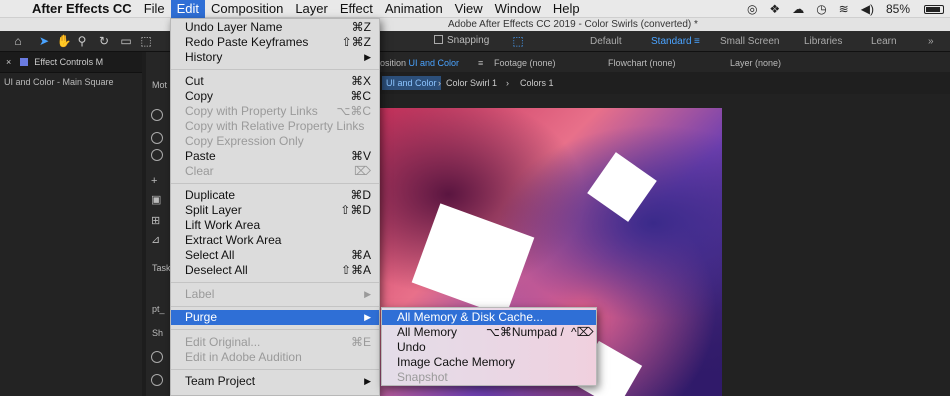 The width and height of the screenshot is (950, 396). What do you see at coordinates (8, 62) in the screenshot?
I see `close-icon: ×` at bounding box center [8, 62].